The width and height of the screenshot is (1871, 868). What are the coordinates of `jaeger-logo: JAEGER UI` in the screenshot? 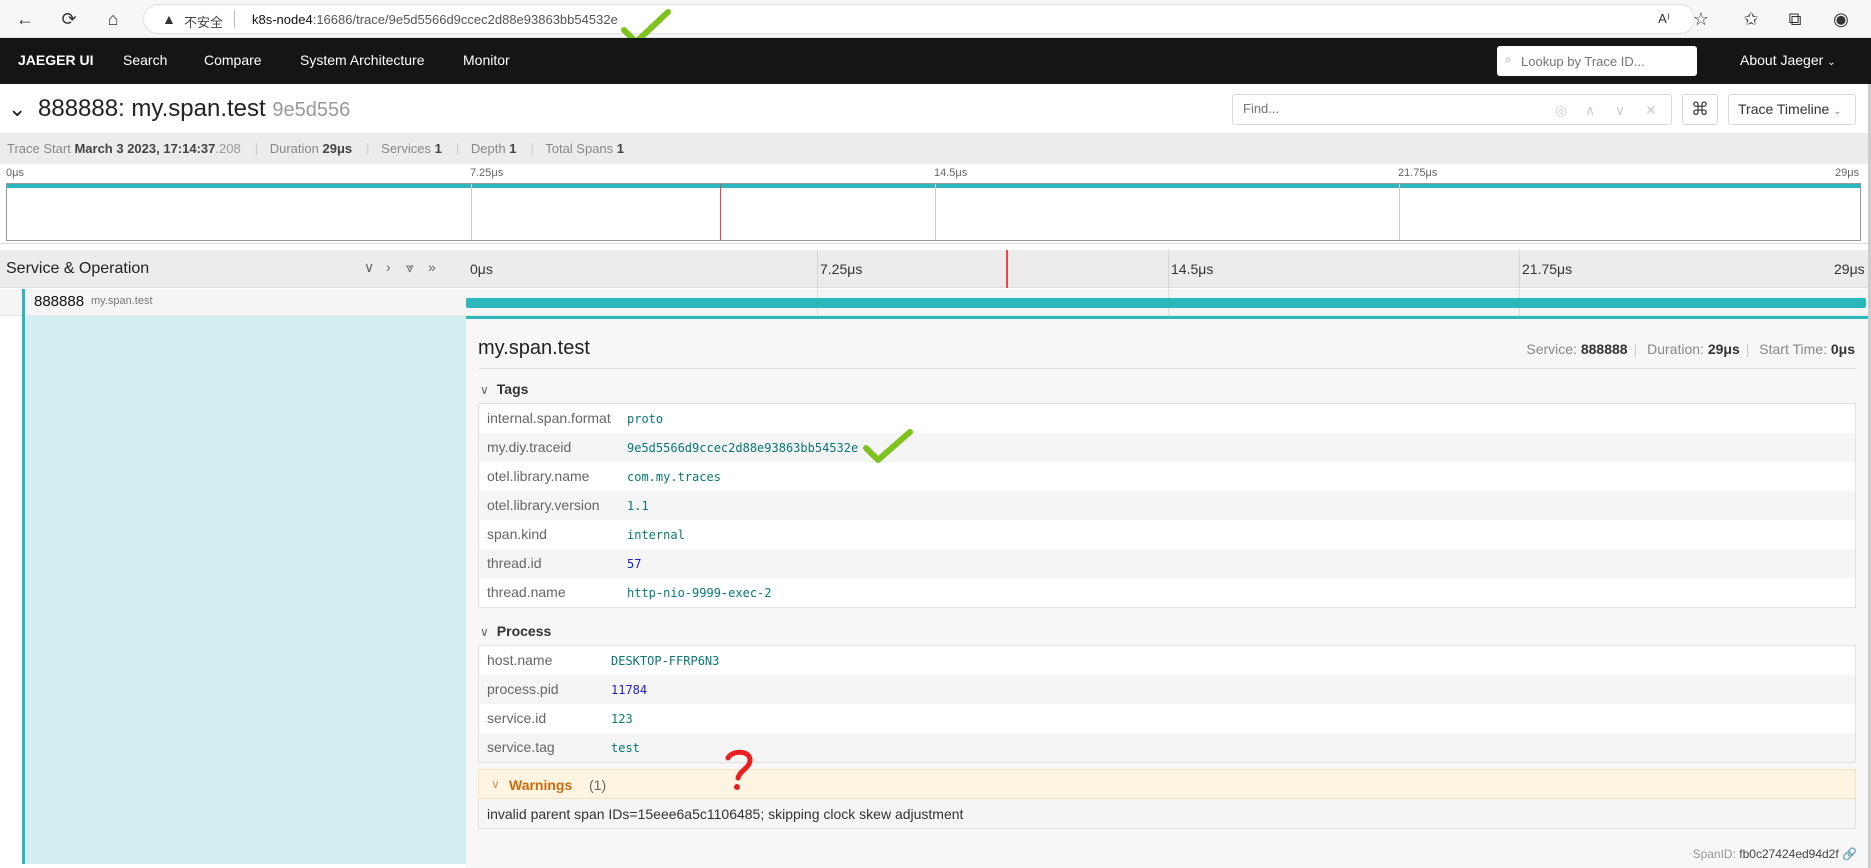 It's located at (55, 60).